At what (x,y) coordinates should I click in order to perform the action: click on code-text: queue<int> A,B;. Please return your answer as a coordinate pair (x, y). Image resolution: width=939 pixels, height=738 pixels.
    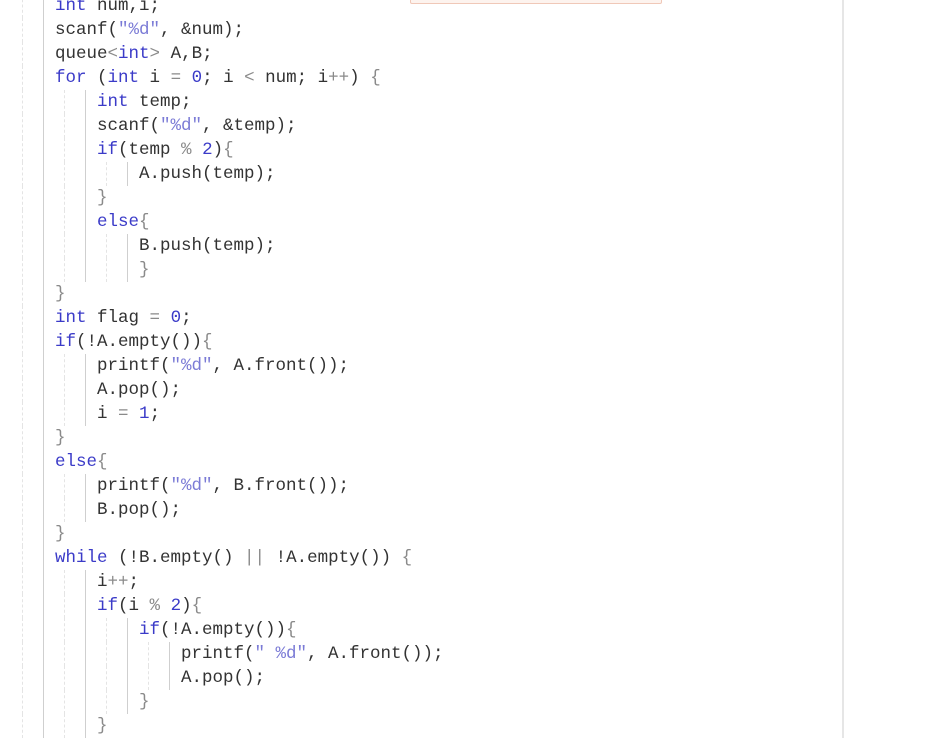
    Looking at the image, I should click on (134, 54).